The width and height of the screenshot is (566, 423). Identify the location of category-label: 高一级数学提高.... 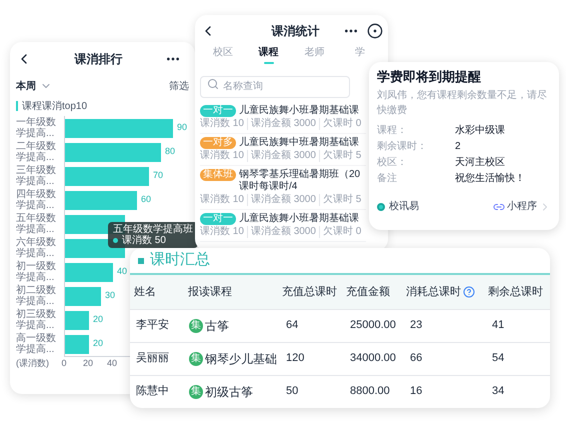
(36, 344).